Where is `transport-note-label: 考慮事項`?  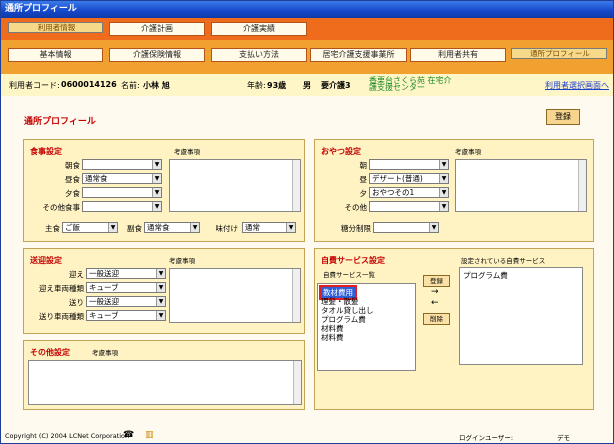 transport-note-label: 考慮事項 is located at coordinates (182, 261).